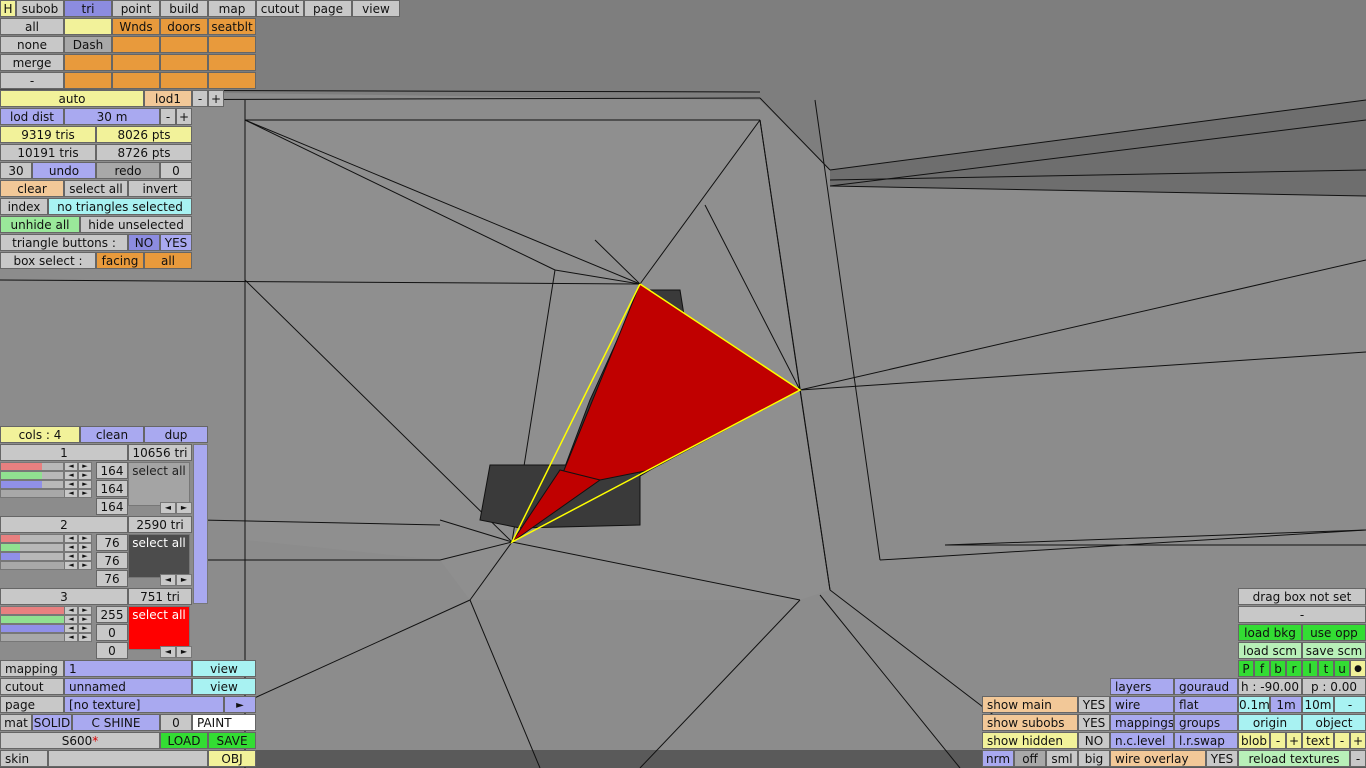 This screenshot has height=768, width=1366. I want to click on load-bkg-button: load bkg, so click(1270, 632).